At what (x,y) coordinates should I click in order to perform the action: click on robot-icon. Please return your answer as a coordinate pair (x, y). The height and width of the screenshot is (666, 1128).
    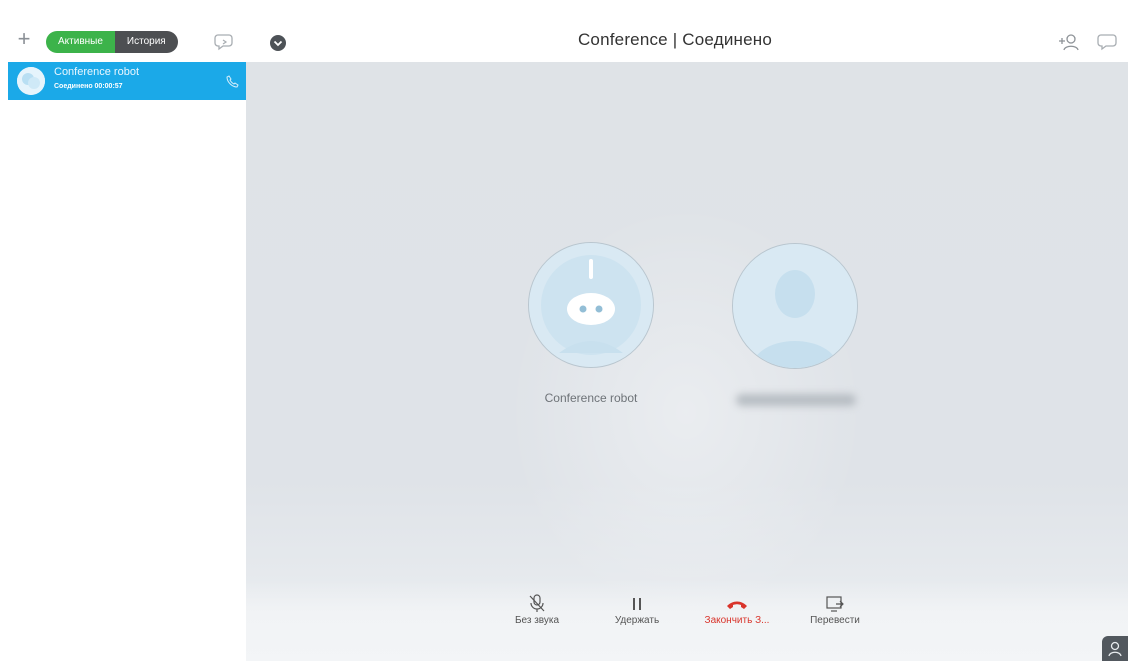
    Looking at the image, I should click on (591, 305).